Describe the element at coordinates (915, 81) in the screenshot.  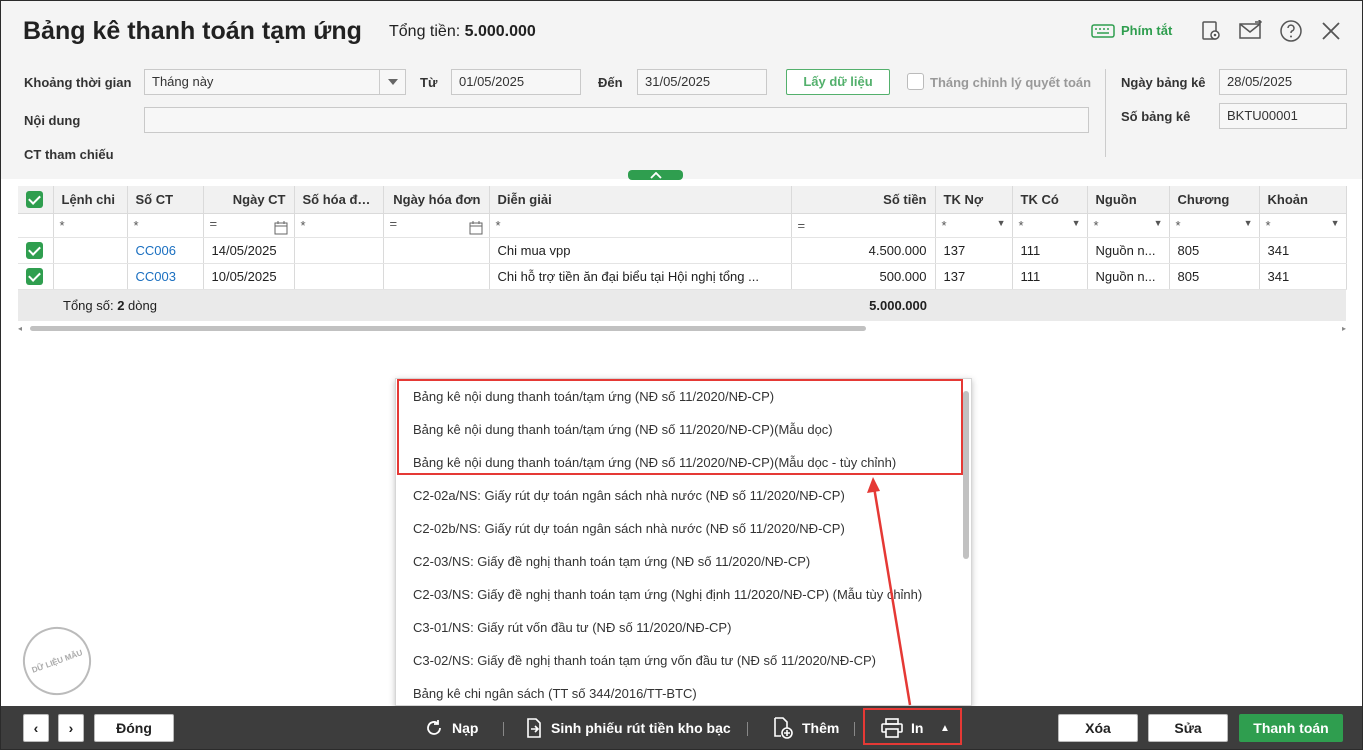
I see `adjust-month-checkbox` at that location.